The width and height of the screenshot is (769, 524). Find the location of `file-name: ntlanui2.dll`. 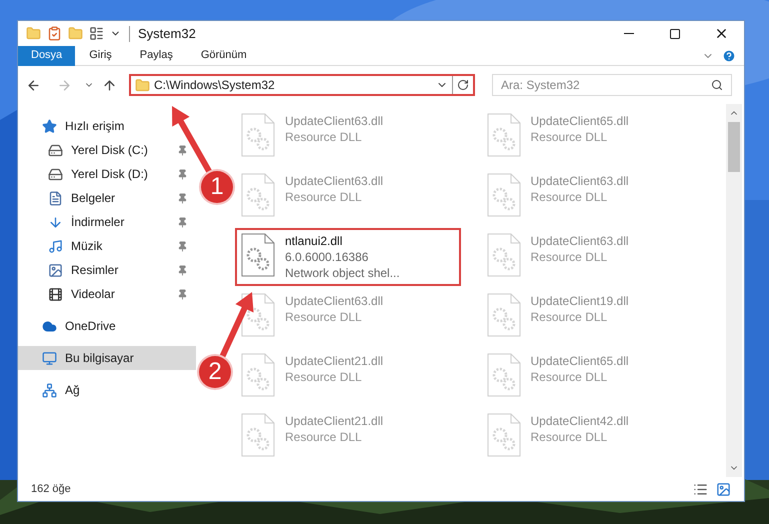

file-name: ntlanui2.dll is located at coordinates (314, 241).